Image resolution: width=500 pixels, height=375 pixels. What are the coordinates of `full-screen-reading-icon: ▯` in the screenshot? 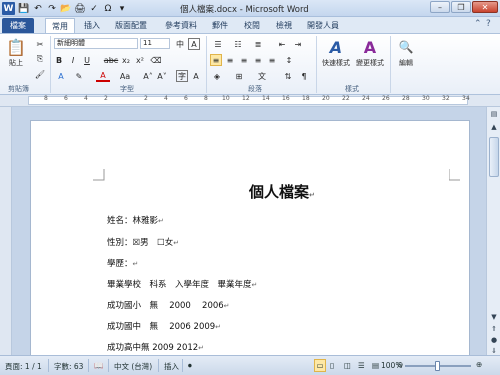 It's located at (332, 365).